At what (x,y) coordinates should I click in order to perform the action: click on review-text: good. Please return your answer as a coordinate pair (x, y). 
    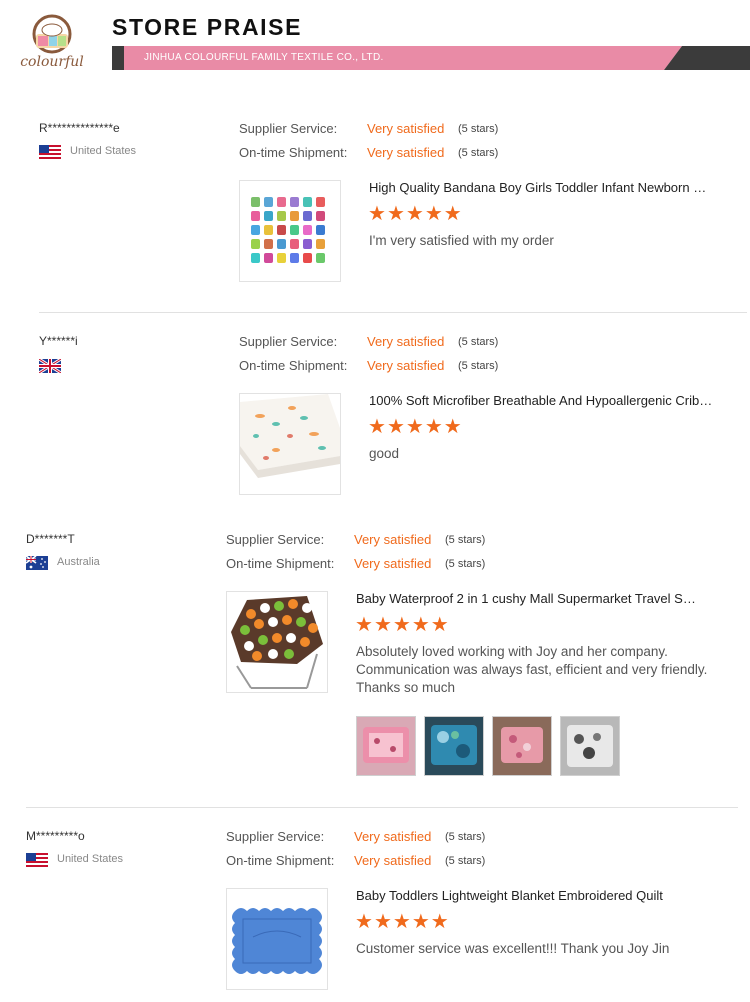
    Looking at the image, I should click on (384, 453).